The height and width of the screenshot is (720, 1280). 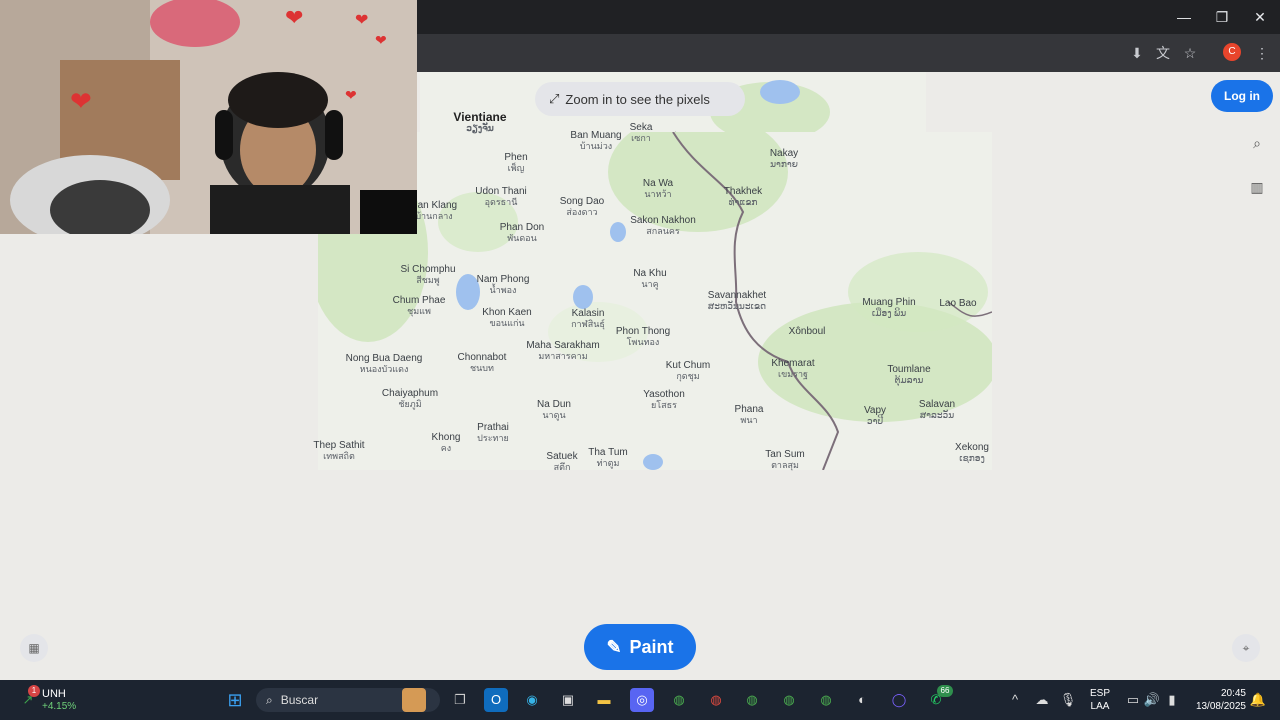 What do you see at coordinates (299, 700) in the screenshot?
I see `search-placeholder: Buscar` at bounding box center [299, 700].